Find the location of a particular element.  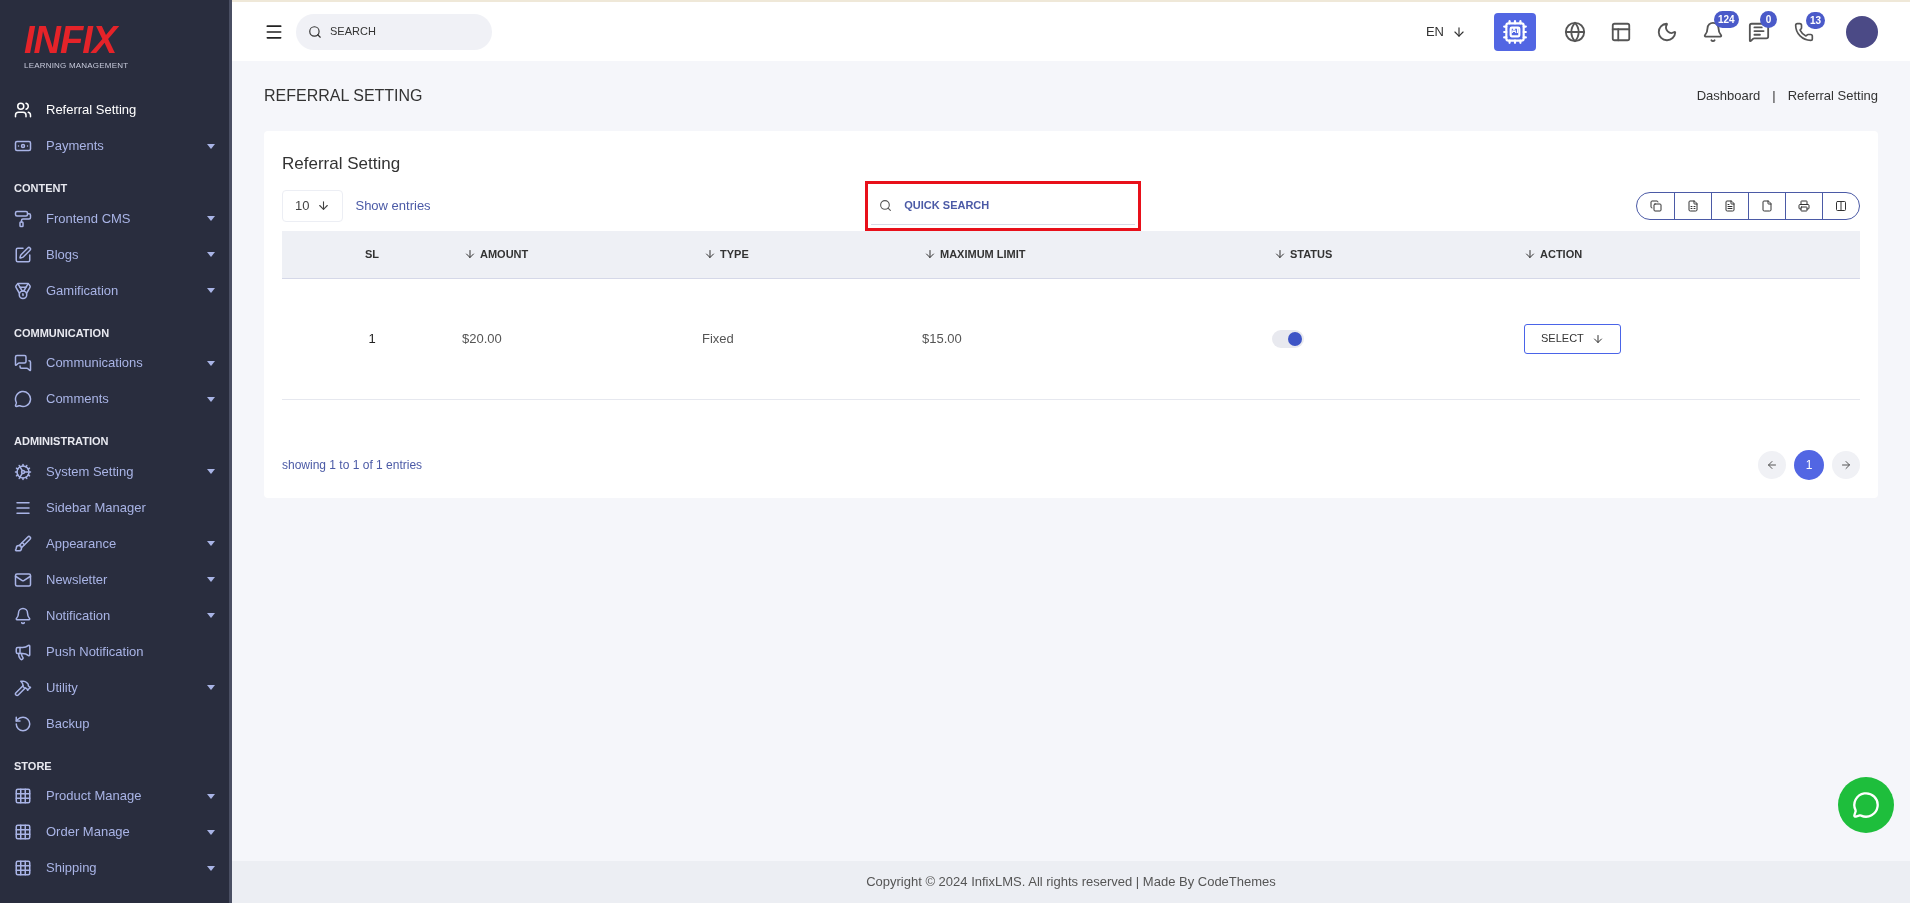

sidebar-item: Payments is located at coordinates (114, 146).